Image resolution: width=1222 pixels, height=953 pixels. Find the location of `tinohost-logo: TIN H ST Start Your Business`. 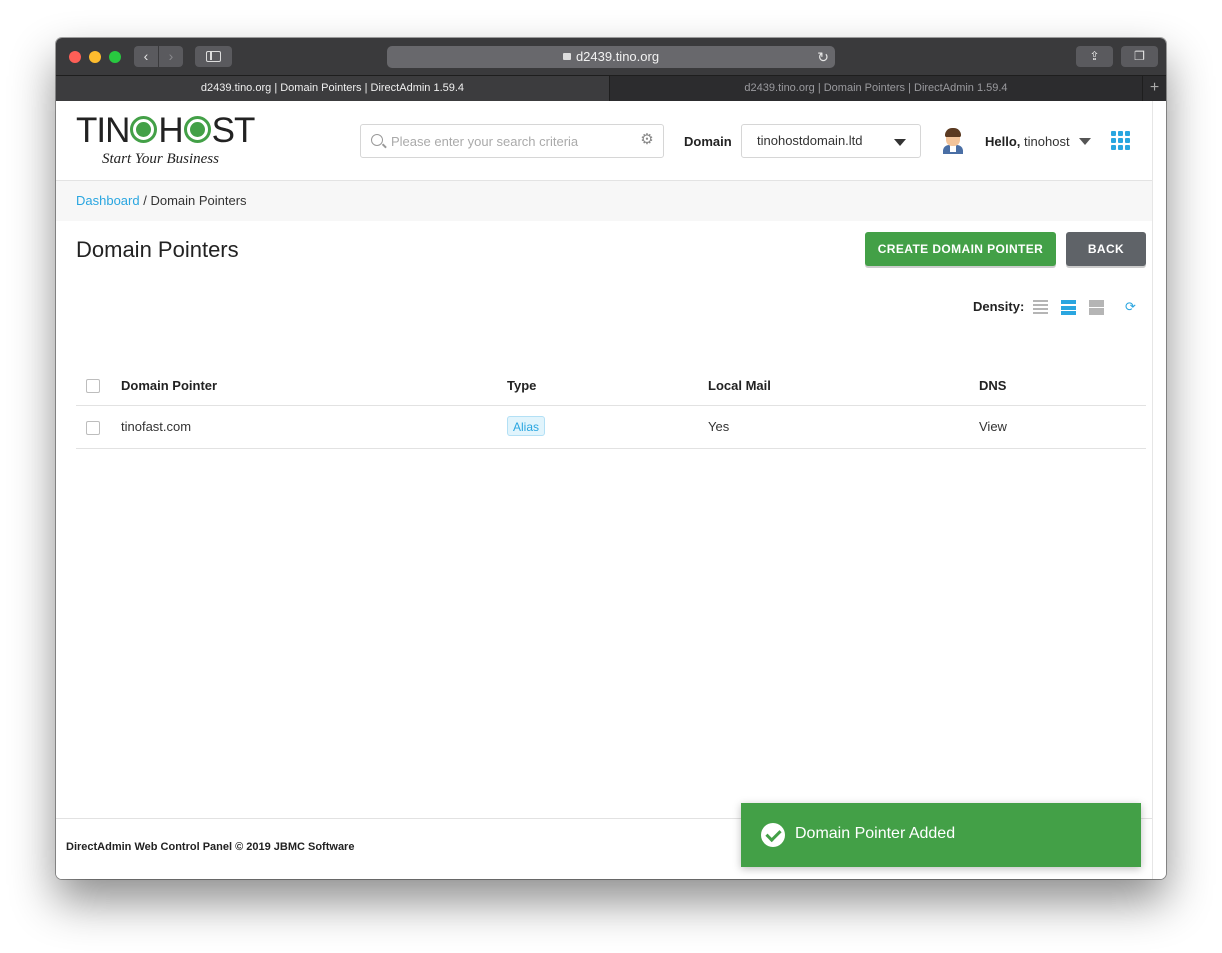

tinohost-logo: TIN H ST Start Your Business is located at coordinates (171, 143).